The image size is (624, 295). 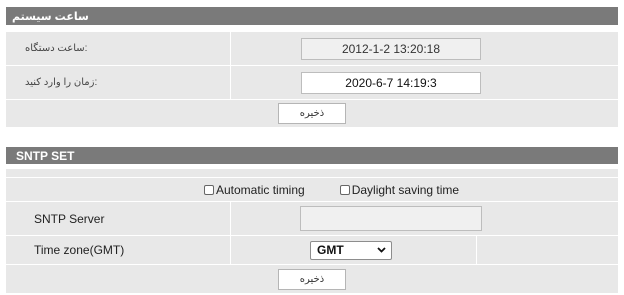 I want to click on sntp-server-input, so click(x=391, y=218).